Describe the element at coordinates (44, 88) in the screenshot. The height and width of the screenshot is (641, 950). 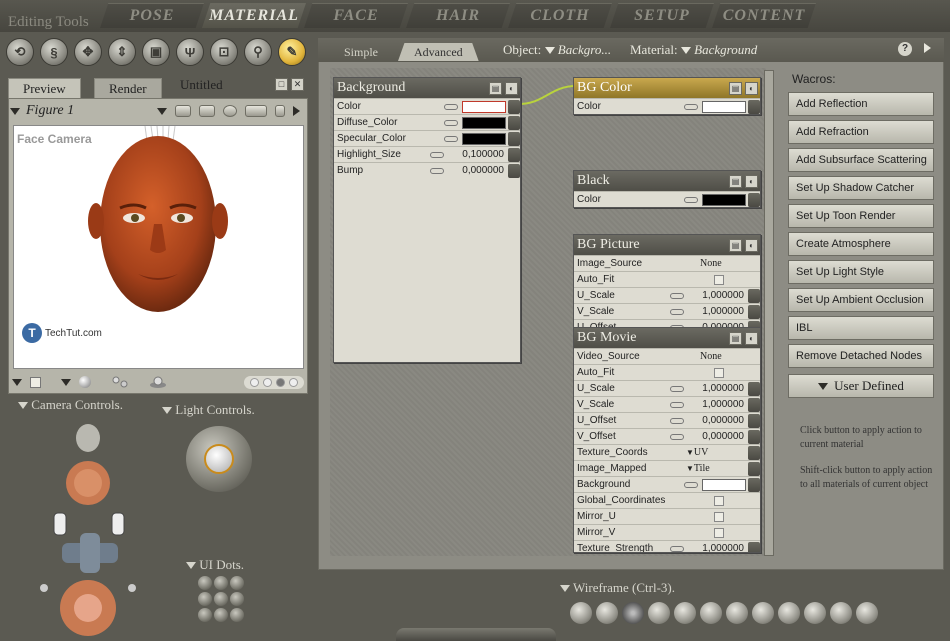
I see `tab-preview: Preview` at that location.